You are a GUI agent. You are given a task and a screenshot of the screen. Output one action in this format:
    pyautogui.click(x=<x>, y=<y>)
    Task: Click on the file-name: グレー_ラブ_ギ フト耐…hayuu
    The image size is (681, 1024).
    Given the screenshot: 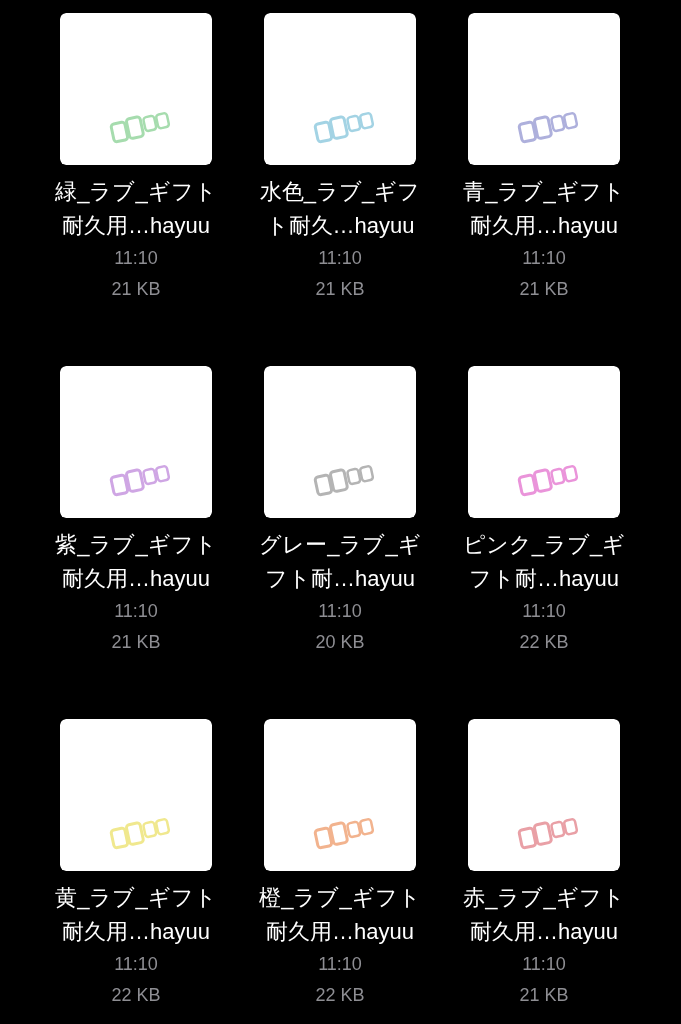 What is the action you would take?
    pyautogui.click(x=340, y=562)
    